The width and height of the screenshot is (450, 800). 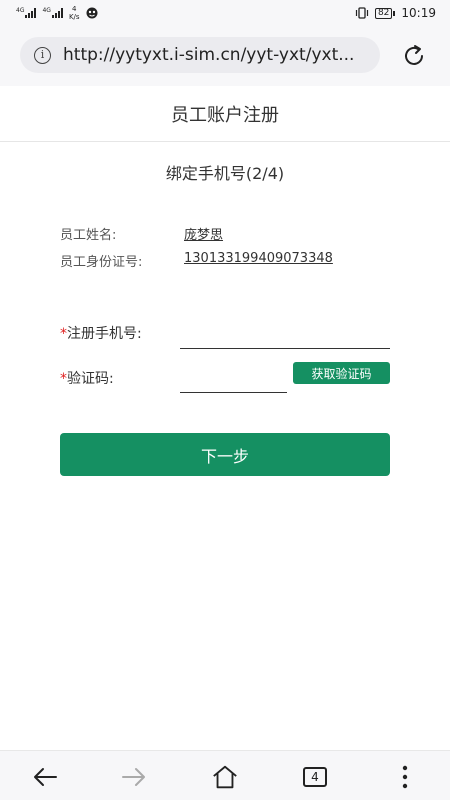 I want to click on status-left: 4G 4G 4 K/s, so click(x=57, y=13).